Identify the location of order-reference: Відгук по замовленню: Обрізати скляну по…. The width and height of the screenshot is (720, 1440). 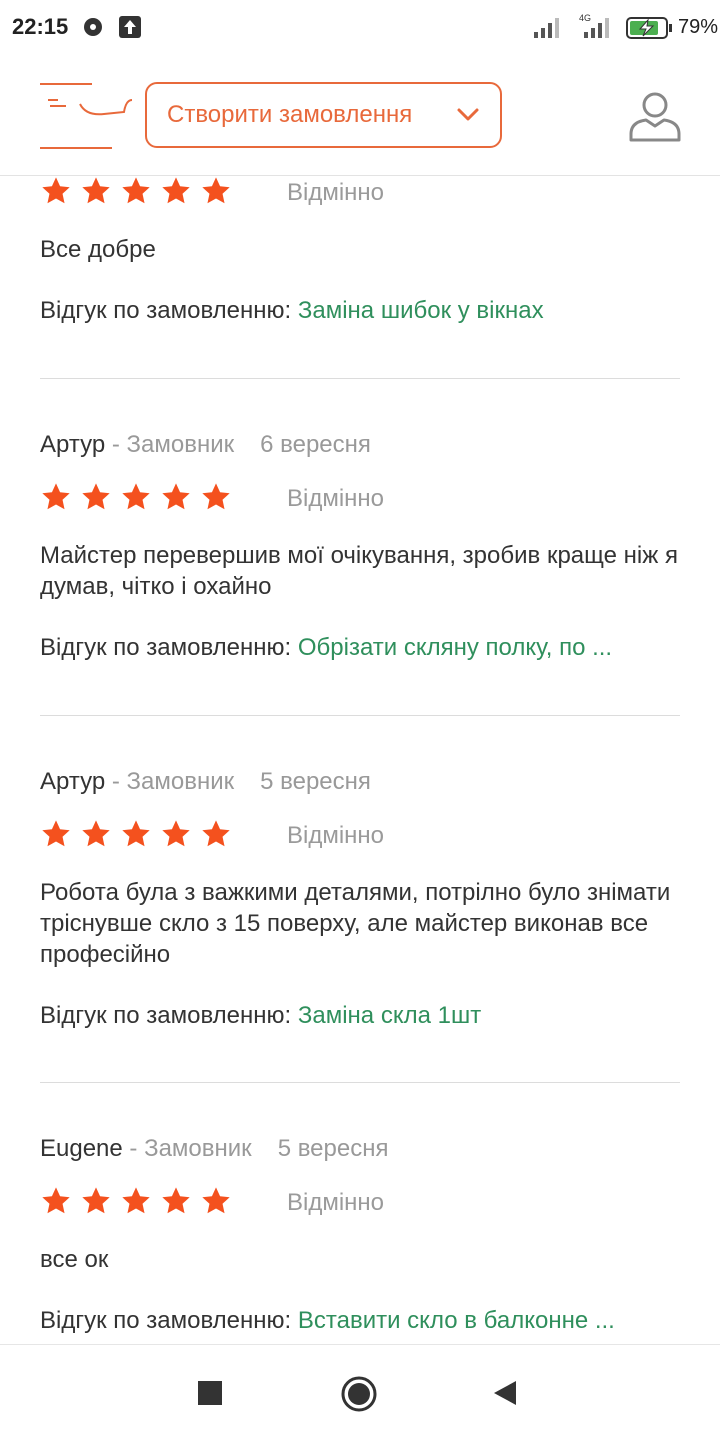
(360, 647).